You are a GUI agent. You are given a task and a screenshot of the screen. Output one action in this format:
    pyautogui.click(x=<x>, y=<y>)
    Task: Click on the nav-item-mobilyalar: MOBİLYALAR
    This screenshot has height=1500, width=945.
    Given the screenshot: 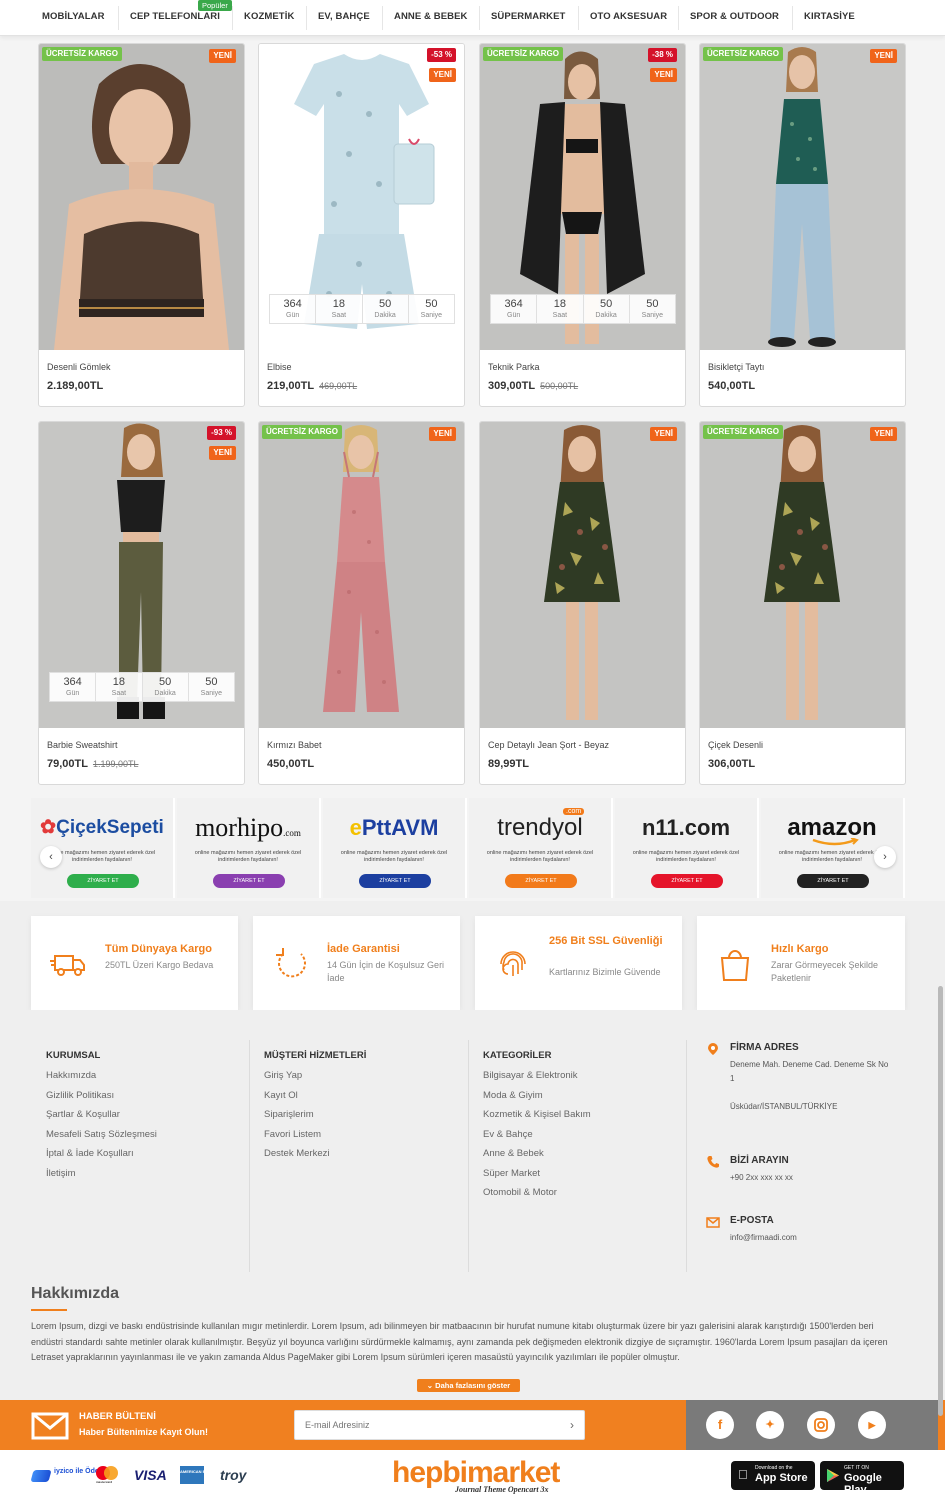 What is the action you would take?
    pyautogui.click(x=73, y=16)
    